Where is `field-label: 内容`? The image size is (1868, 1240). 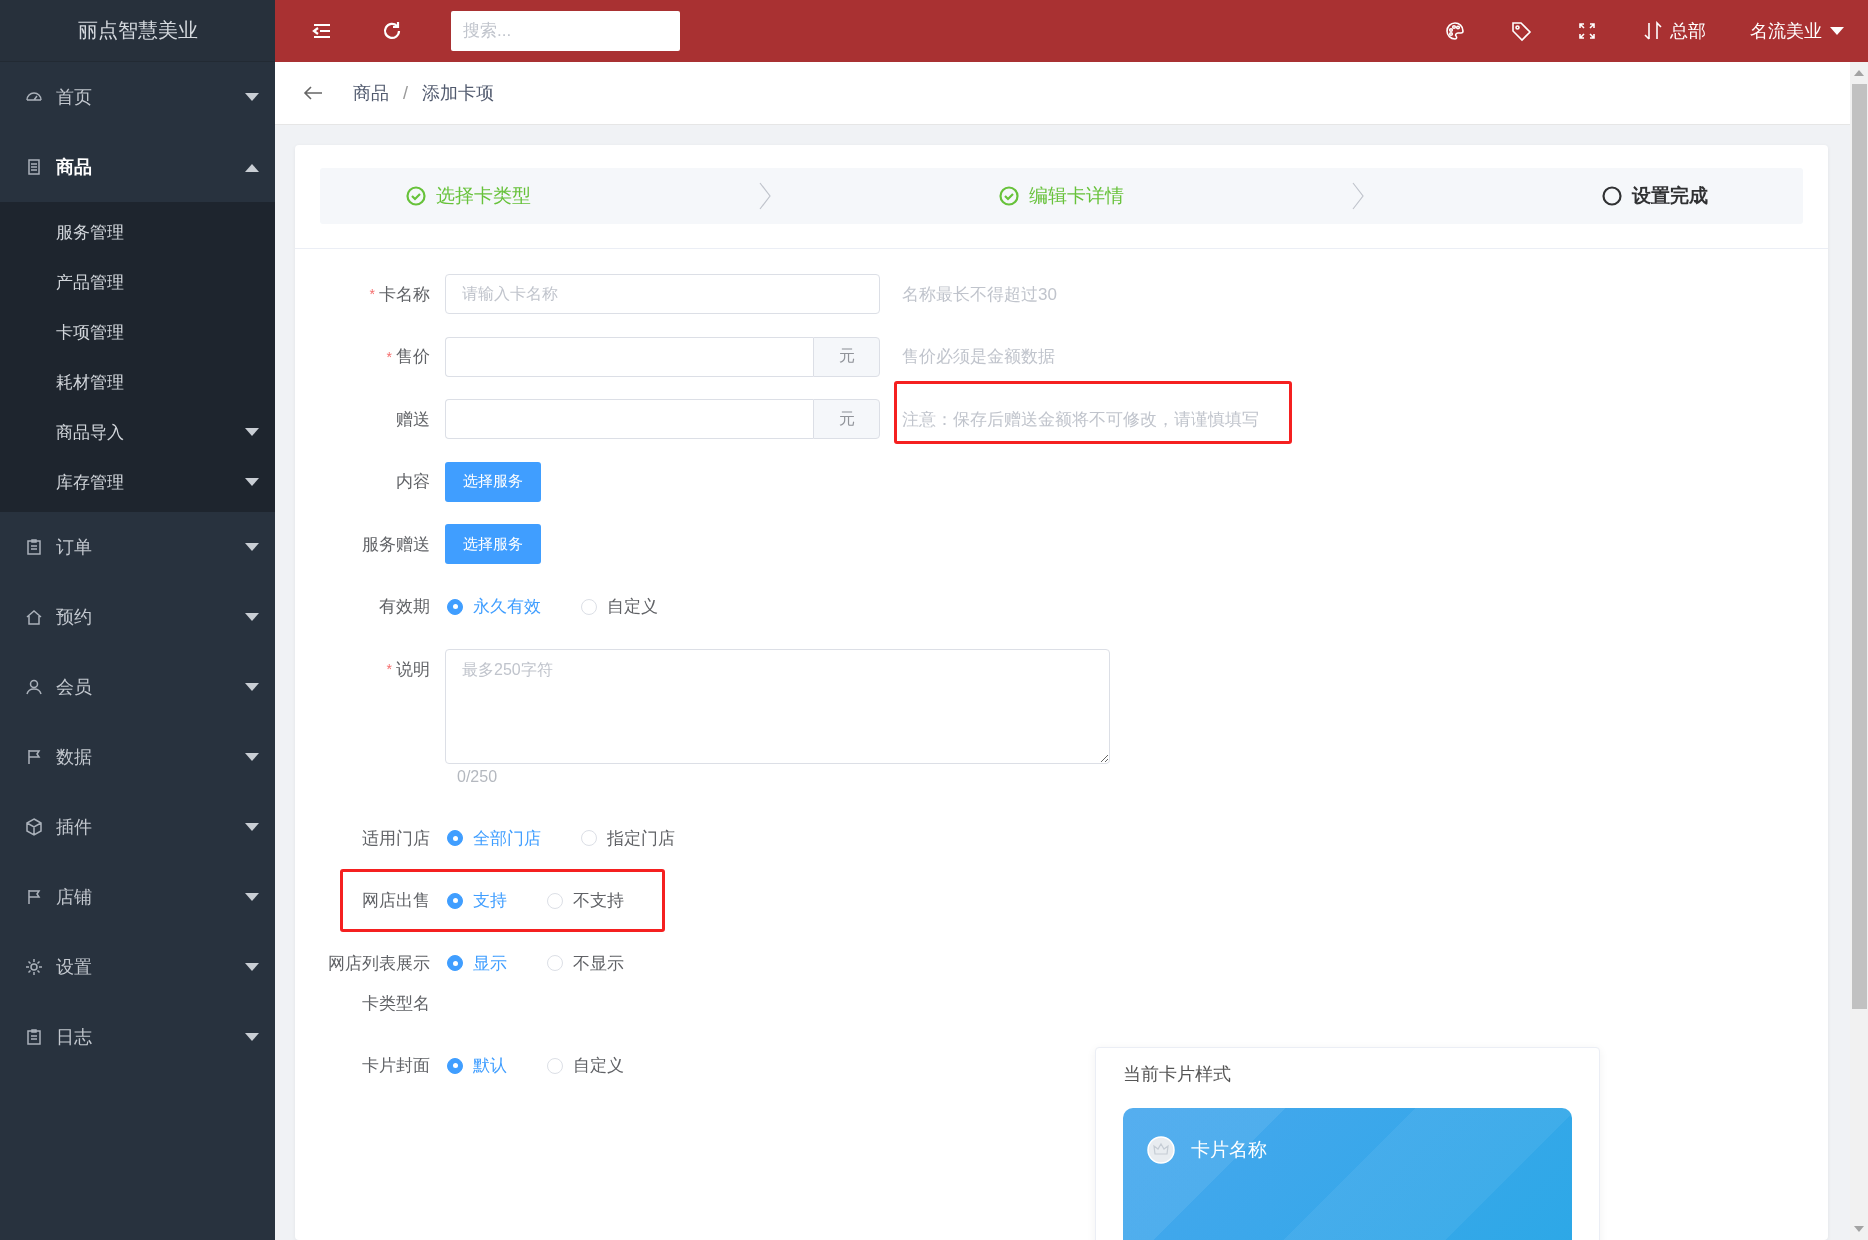 field-label: 内容 is located at coordinates (413, 482).